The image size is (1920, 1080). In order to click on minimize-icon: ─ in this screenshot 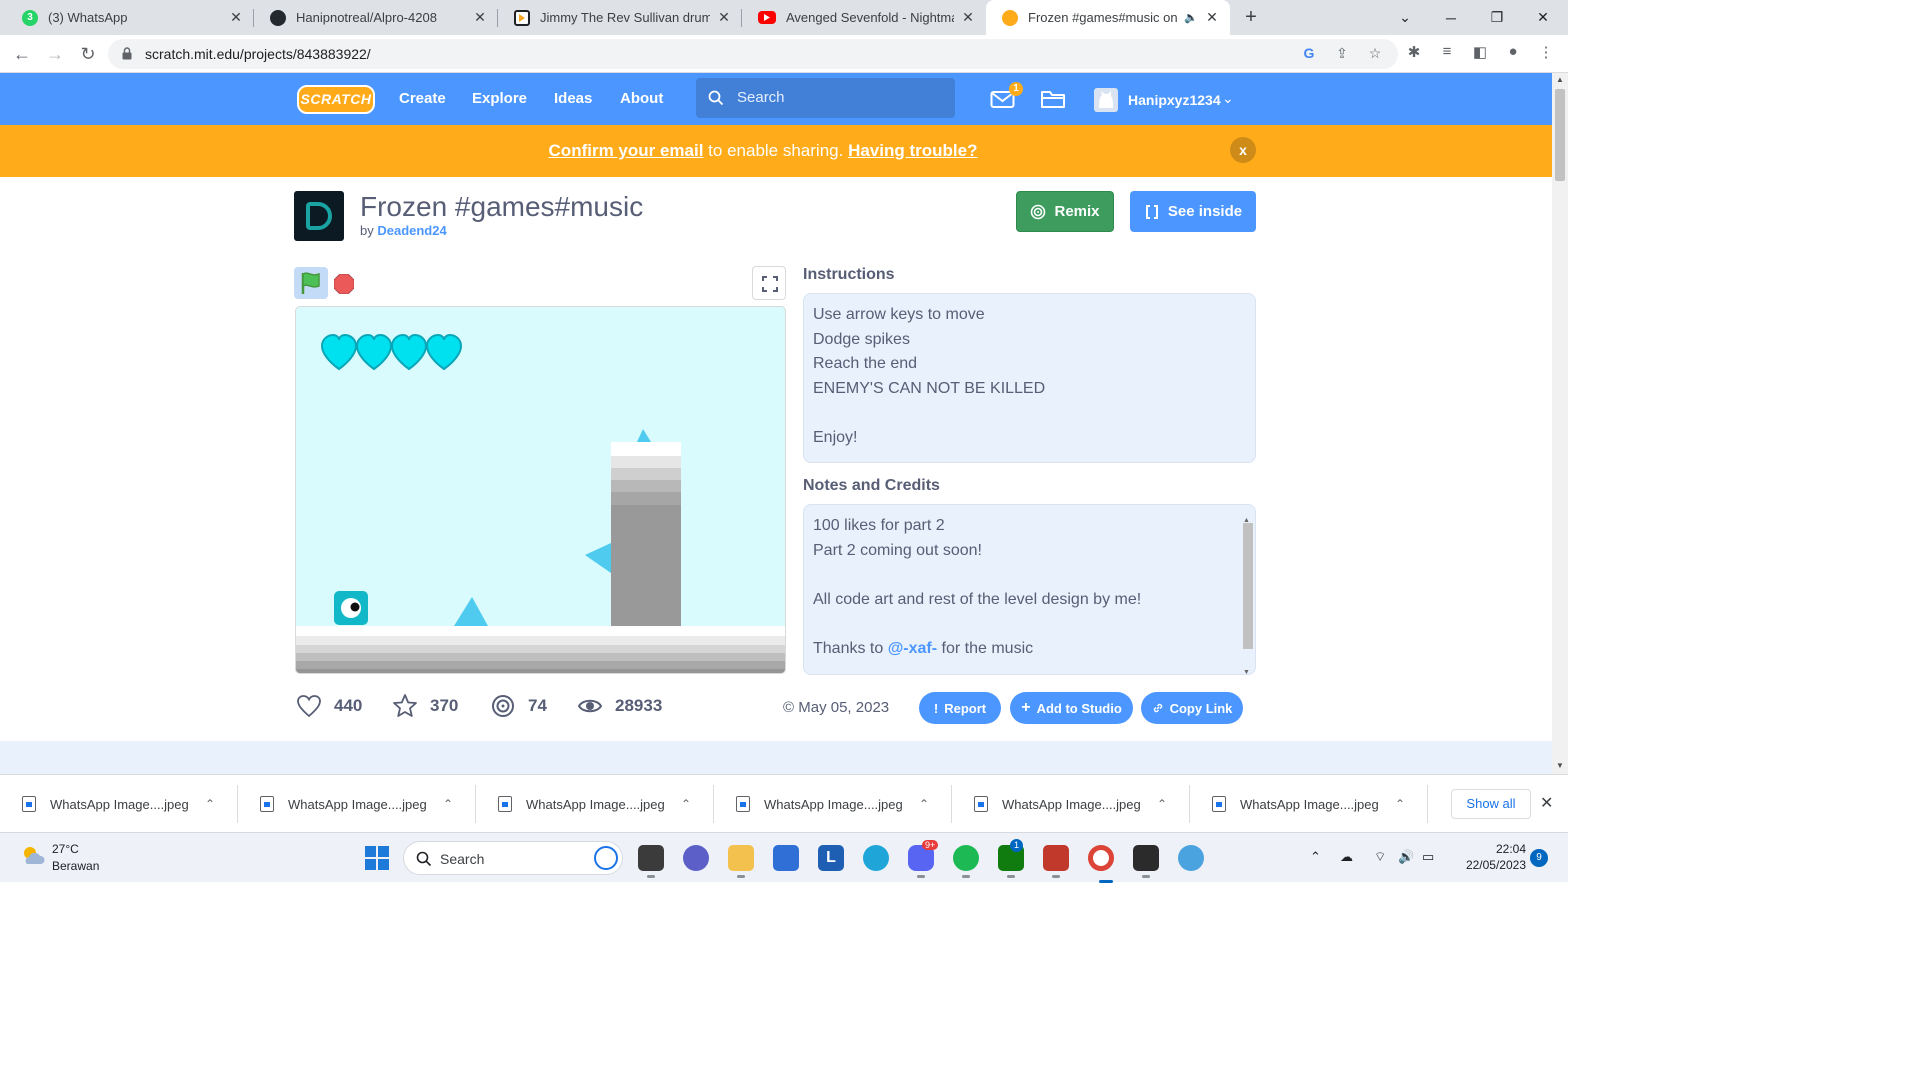, I will do `click(1451, 17)`.